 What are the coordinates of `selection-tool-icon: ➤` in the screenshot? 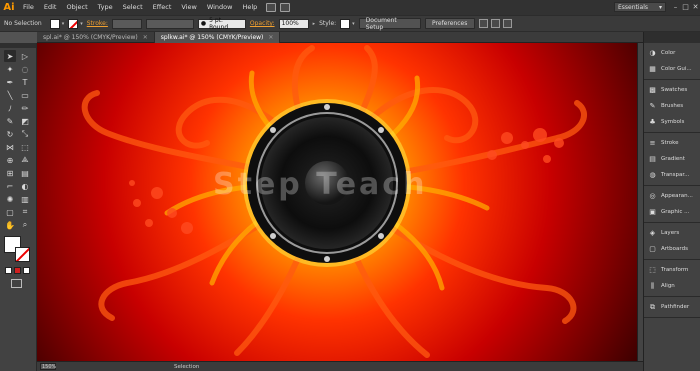 It's located at (10, 56).